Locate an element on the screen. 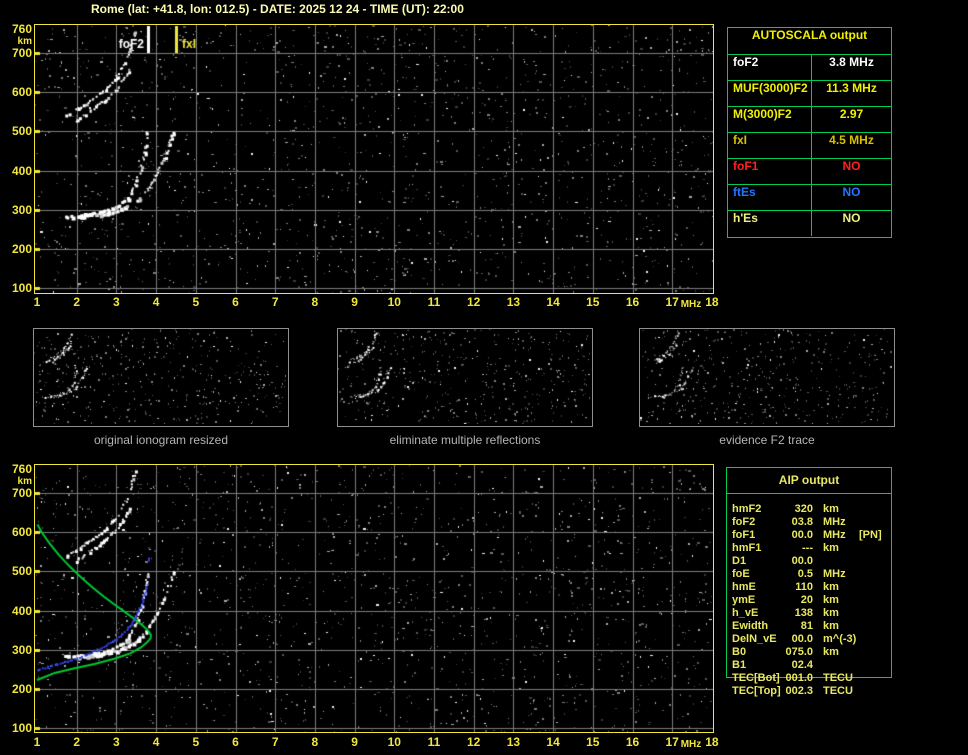  autoscala-row-value: NO is located at coordinates (851, 166).